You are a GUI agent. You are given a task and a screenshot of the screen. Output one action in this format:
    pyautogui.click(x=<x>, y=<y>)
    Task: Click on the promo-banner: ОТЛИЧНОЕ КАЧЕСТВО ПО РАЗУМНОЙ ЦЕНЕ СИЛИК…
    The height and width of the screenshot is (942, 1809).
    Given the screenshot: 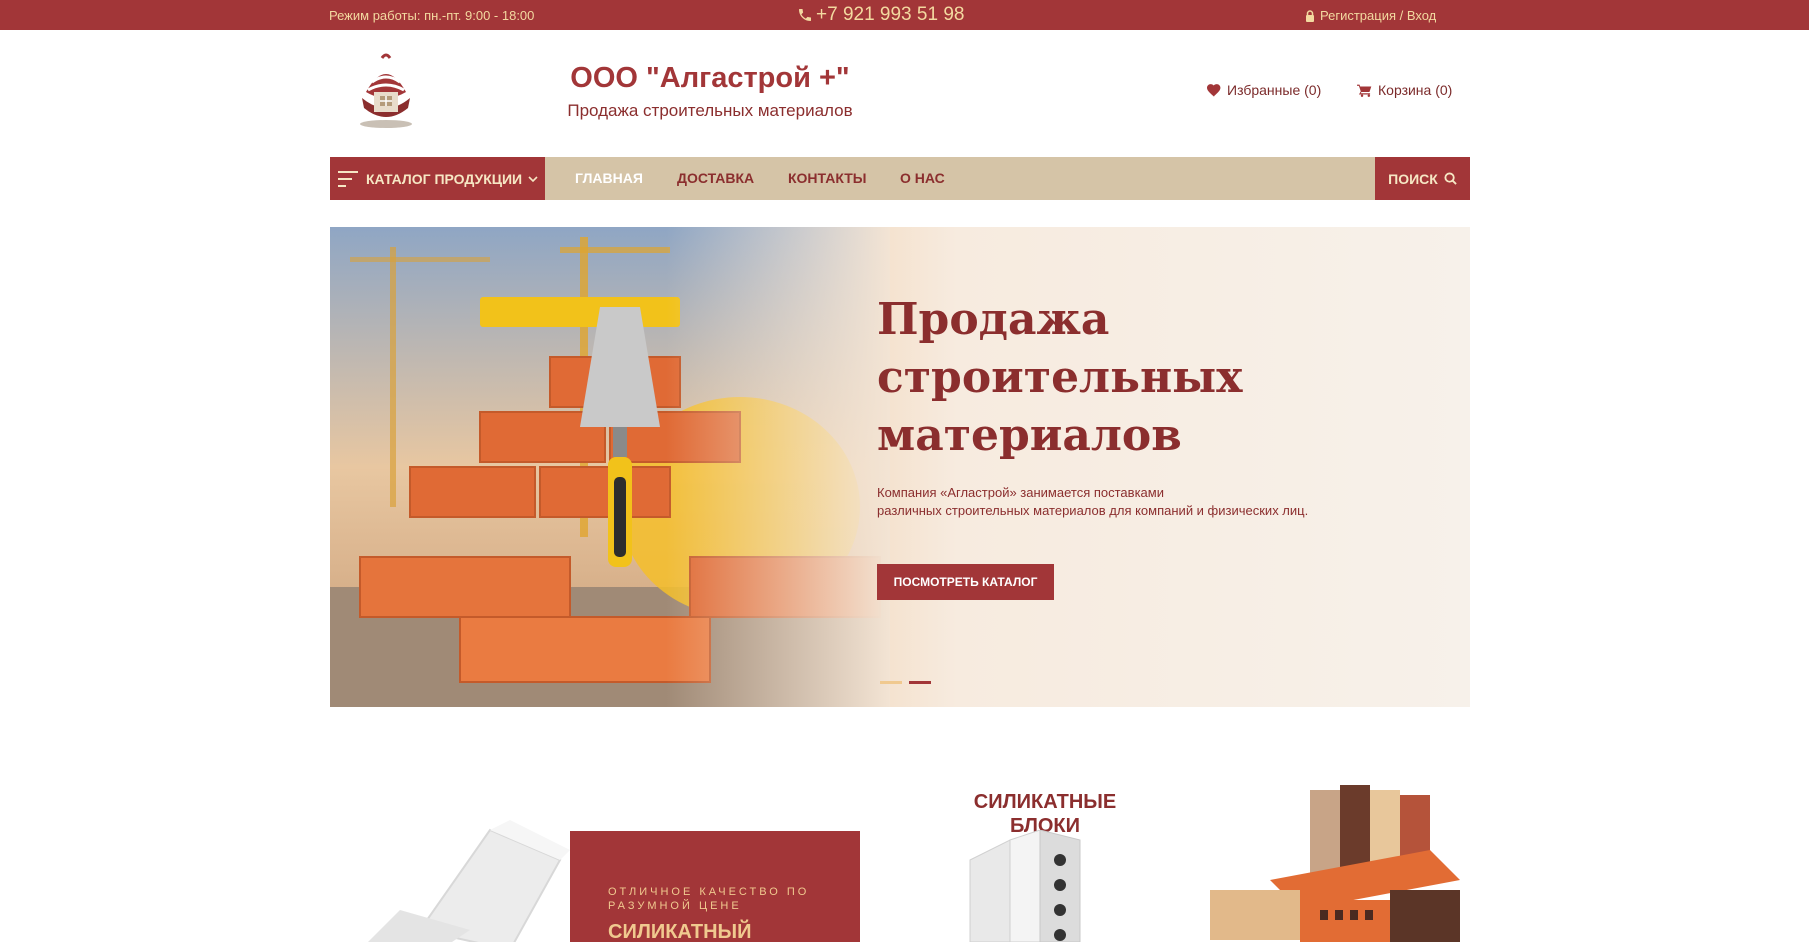 What is the action you would take?
    pyautogui.click(x=595, y=861)
    